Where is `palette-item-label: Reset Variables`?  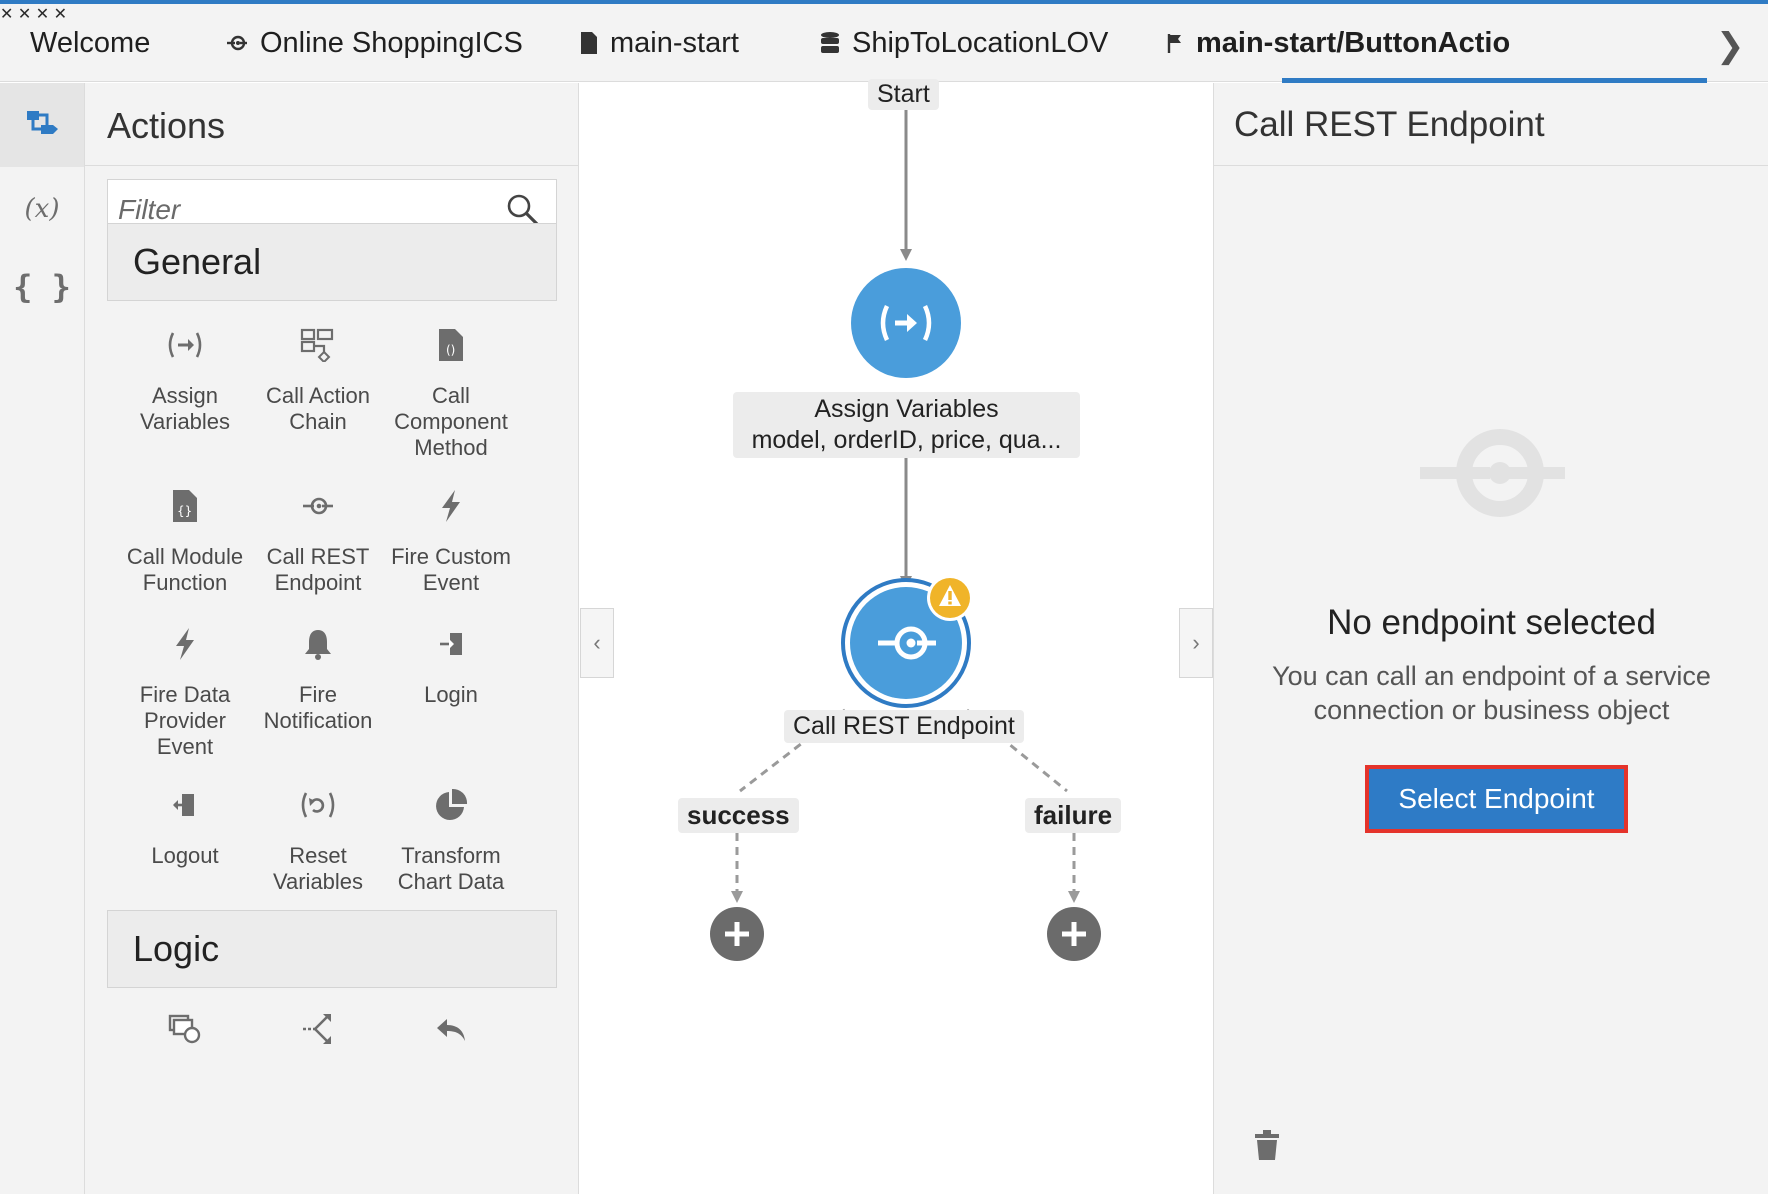 palette-item-label: Reset Variables is located at coordinates (318, 868).